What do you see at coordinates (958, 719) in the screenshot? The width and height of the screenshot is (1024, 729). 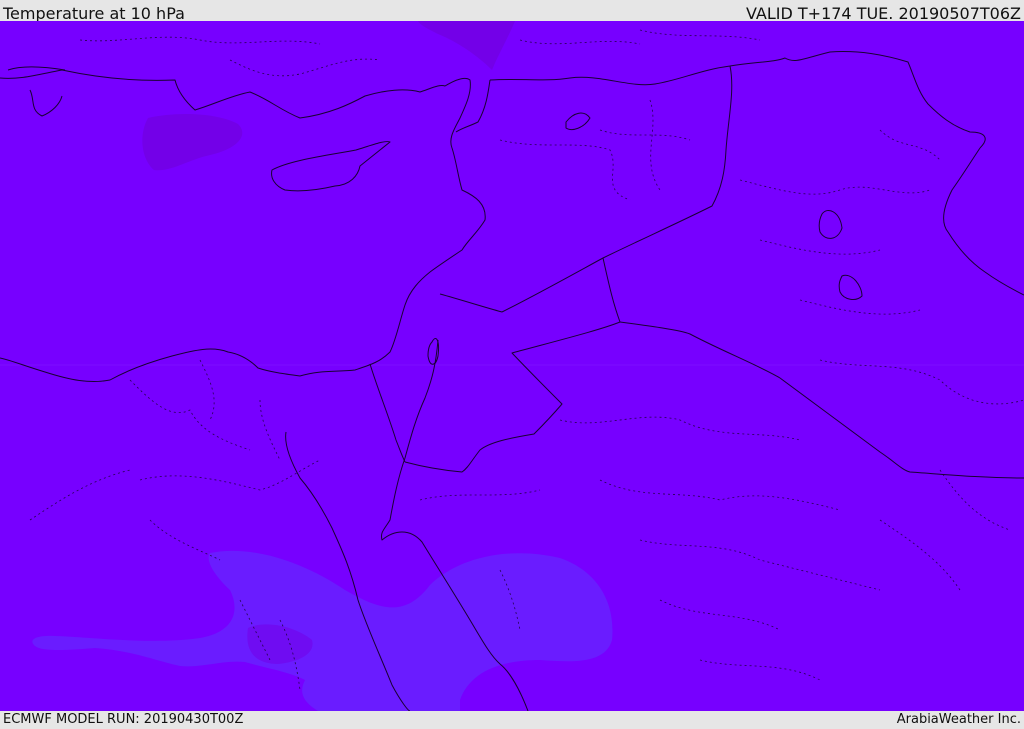 I see `credit: ArabiaWeather Inc.` at bounding box center [958, 719].